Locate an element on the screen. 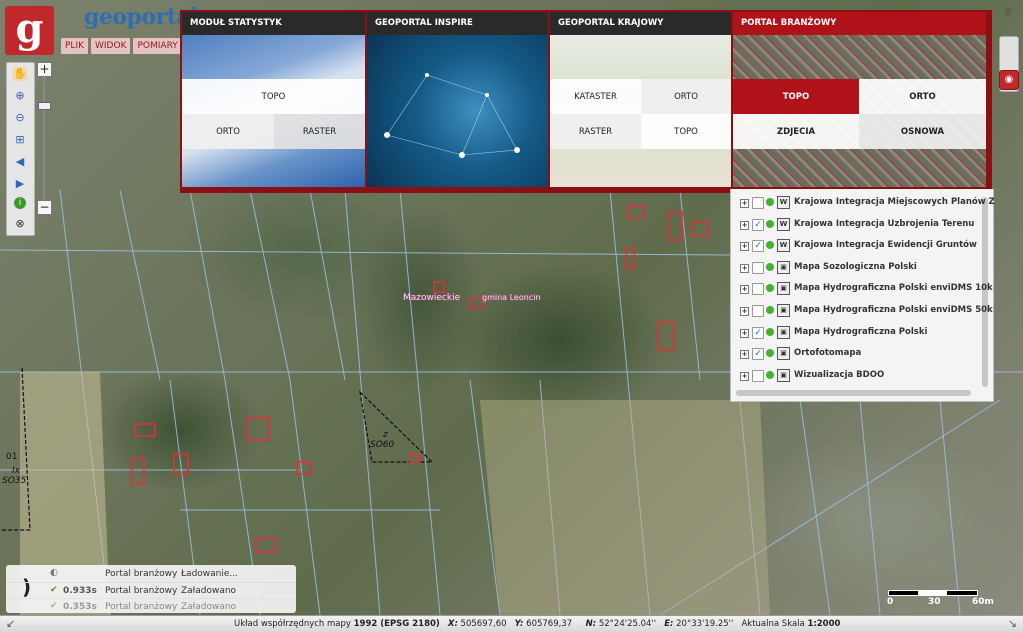 The width and height of the screenshot is (1023, 632). resize-corner-icon: ↙ is located at coordinates (10, 623).